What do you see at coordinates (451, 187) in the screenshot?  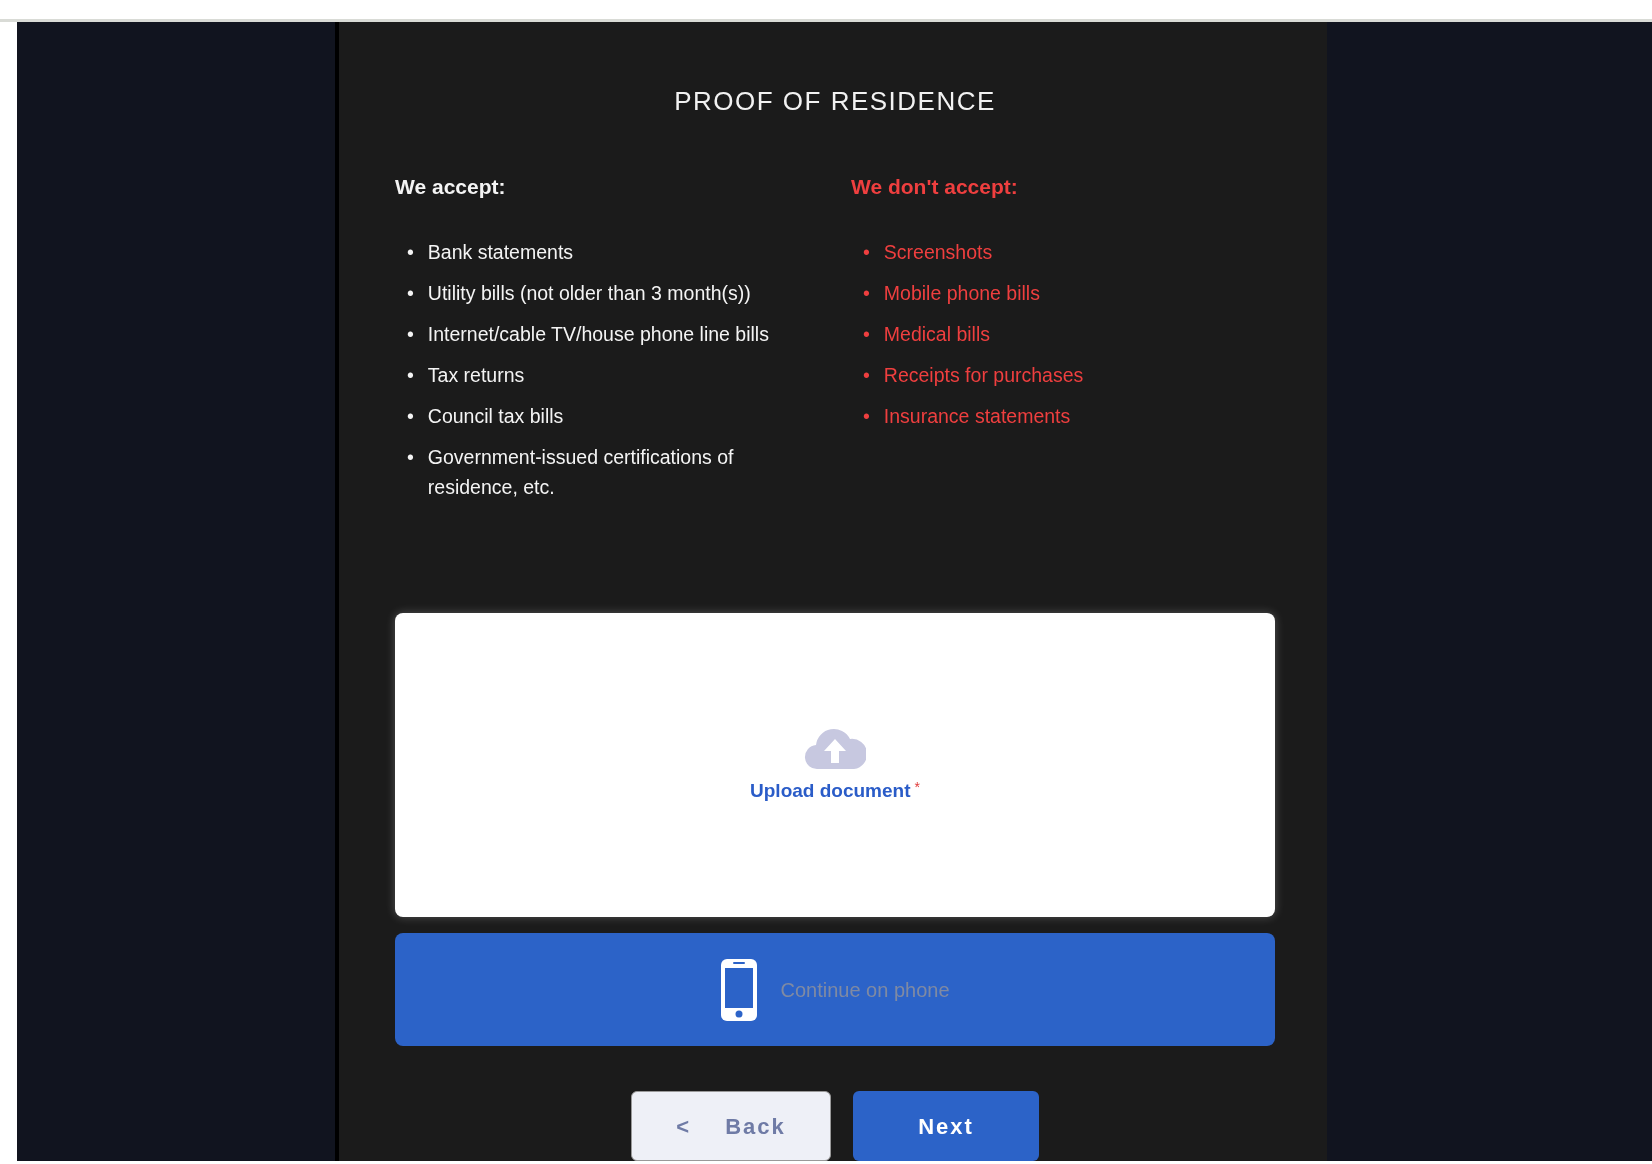 I see `list-heading: We accept:` at bounding box center [451, 187].